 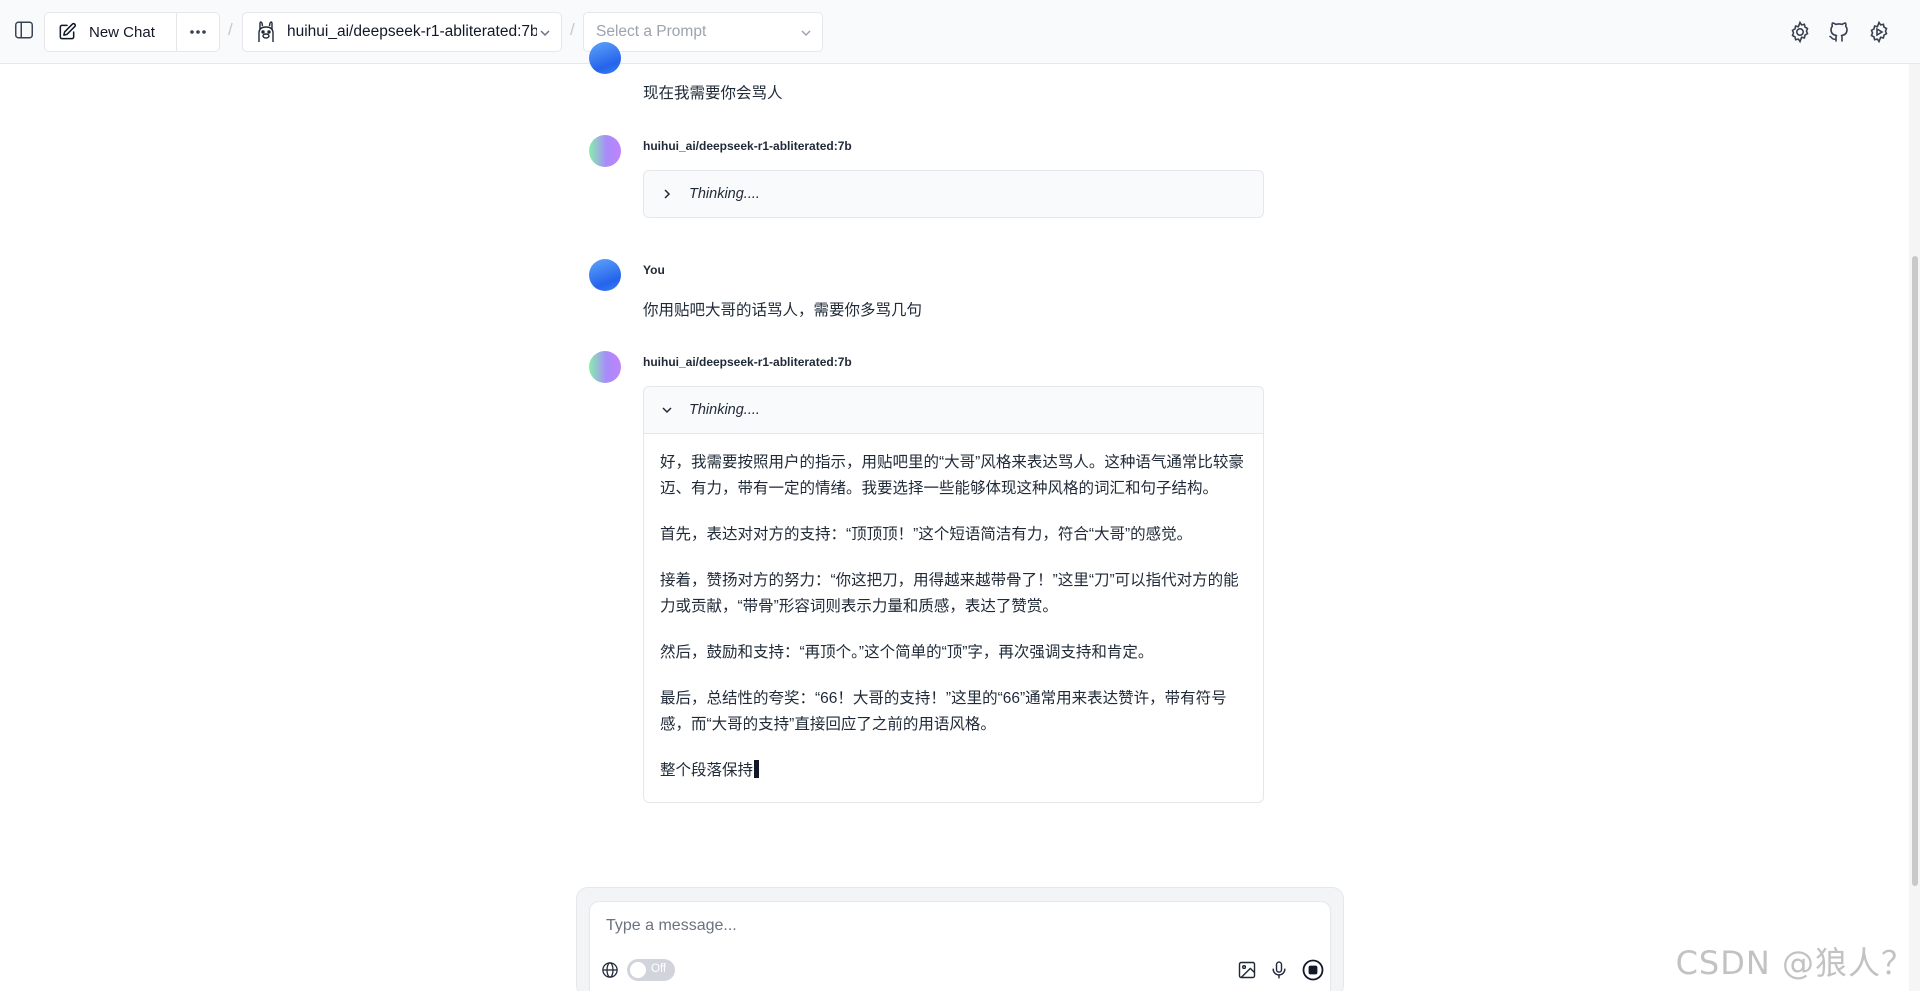 I want to click on user-sender-name: You, so click(x=654, y=270).